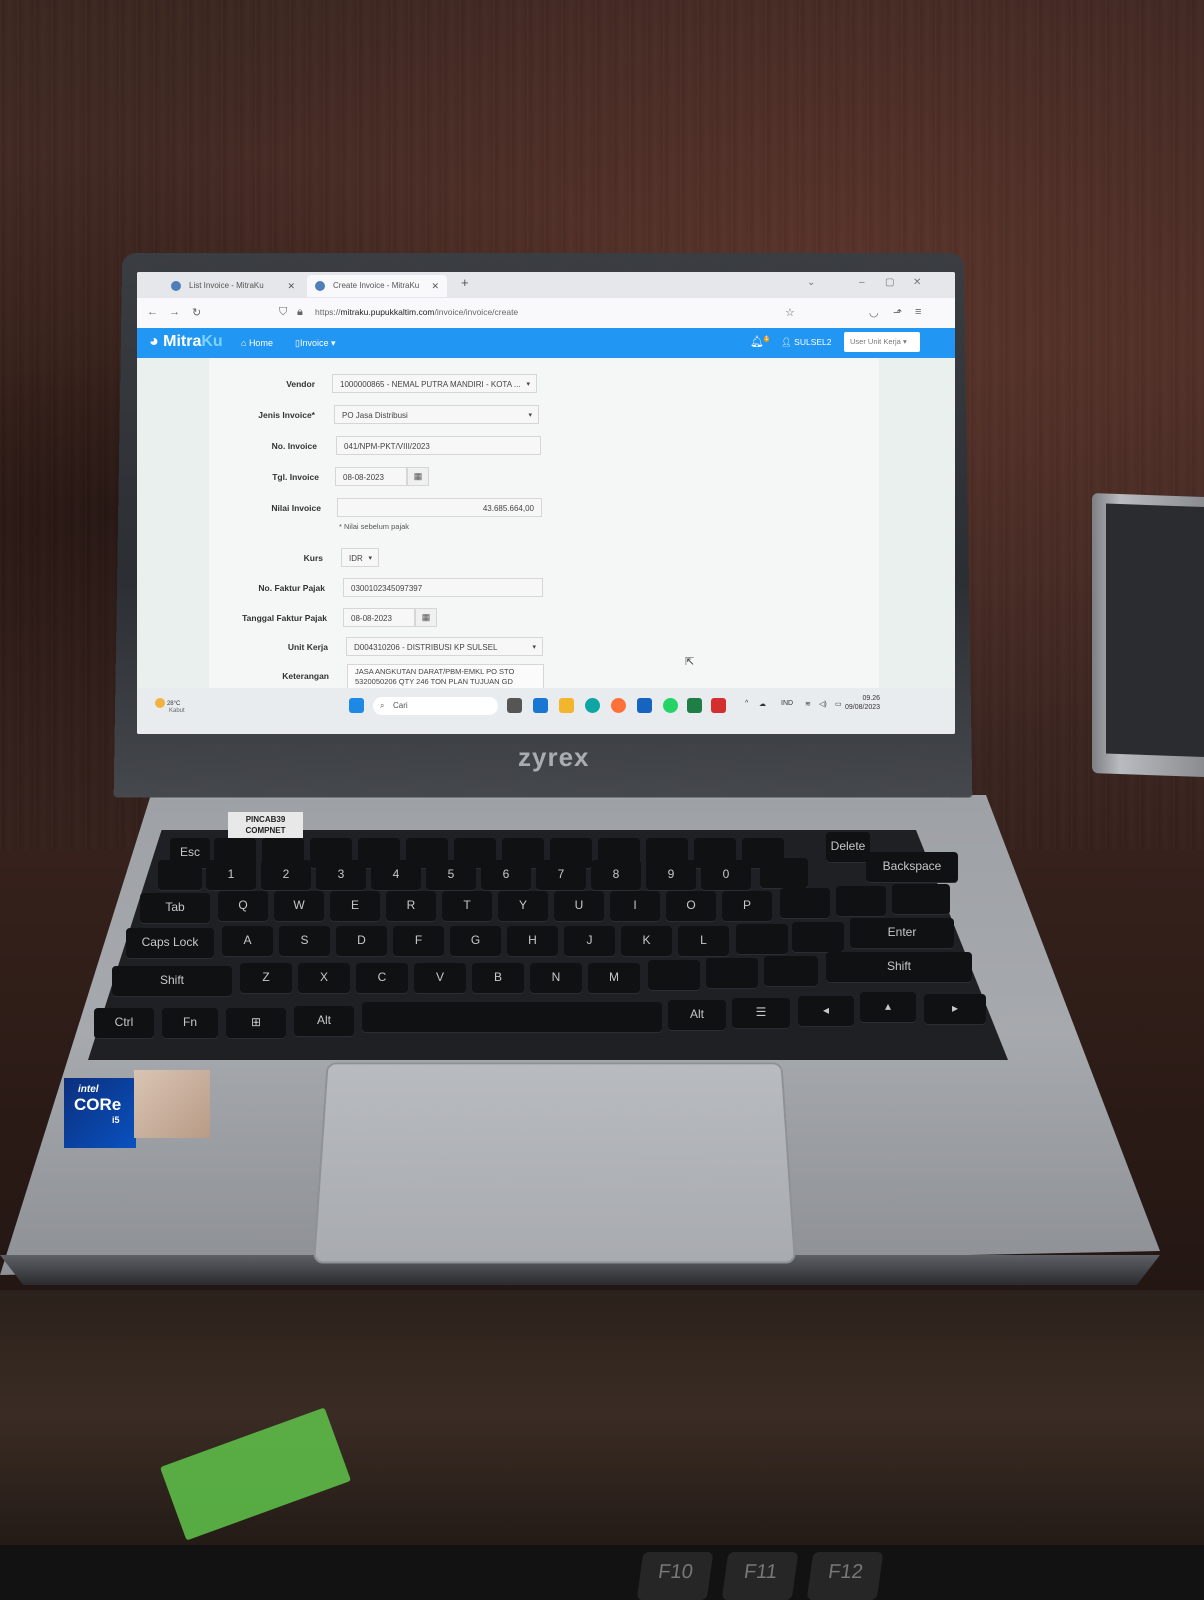 The height and width of the screenshot is (1600, 1204). I want to click on key-z: Z, so click(266, 978).